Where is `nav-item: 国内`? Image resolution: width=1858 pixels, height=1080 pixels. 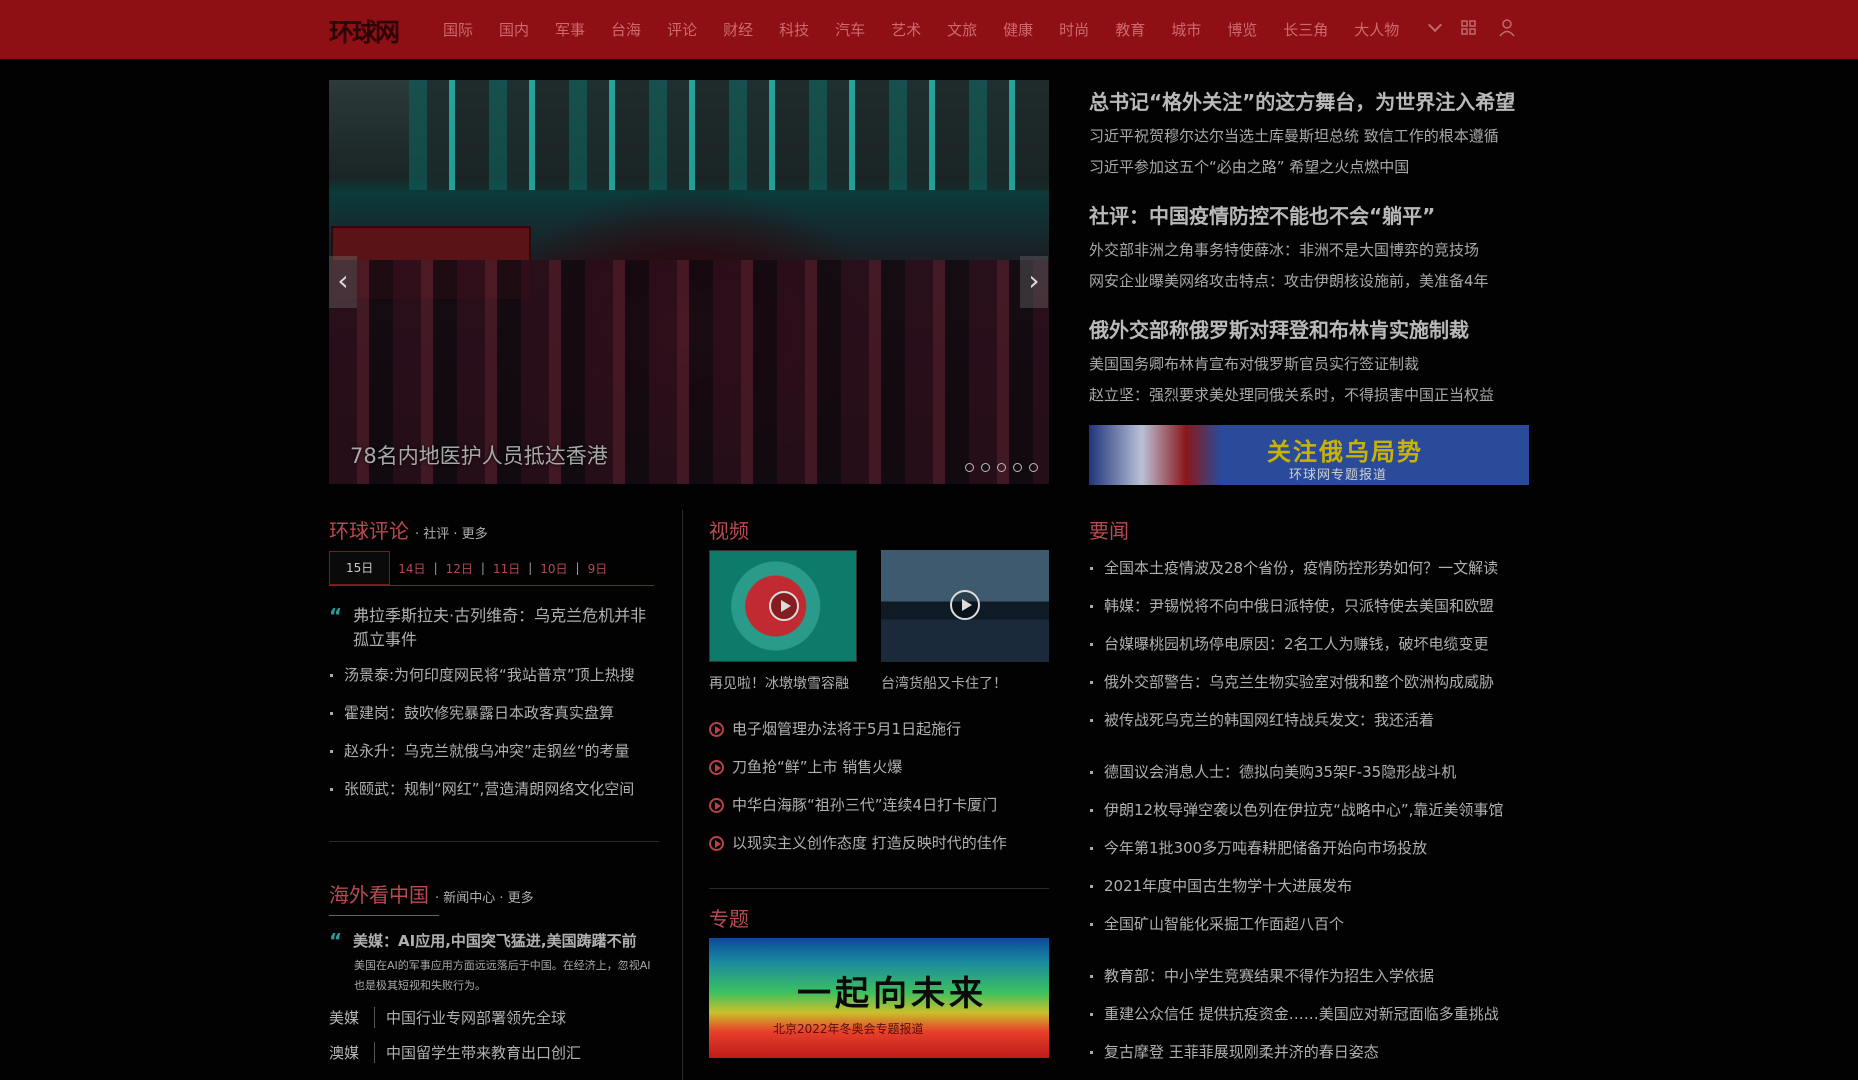
nav-item: 国内 is located at coordinates (514, 29).